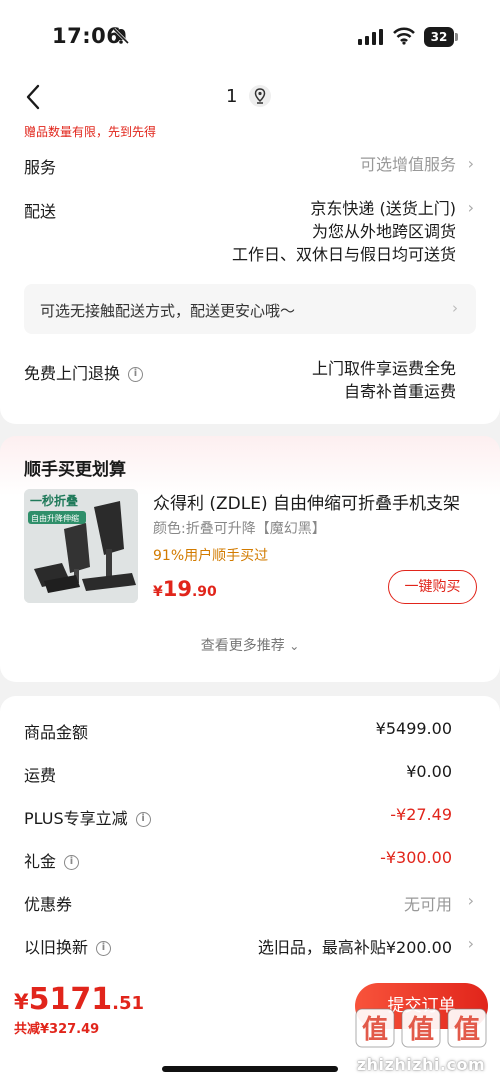  I want to click on battery-level: 32, so click(439, 37).